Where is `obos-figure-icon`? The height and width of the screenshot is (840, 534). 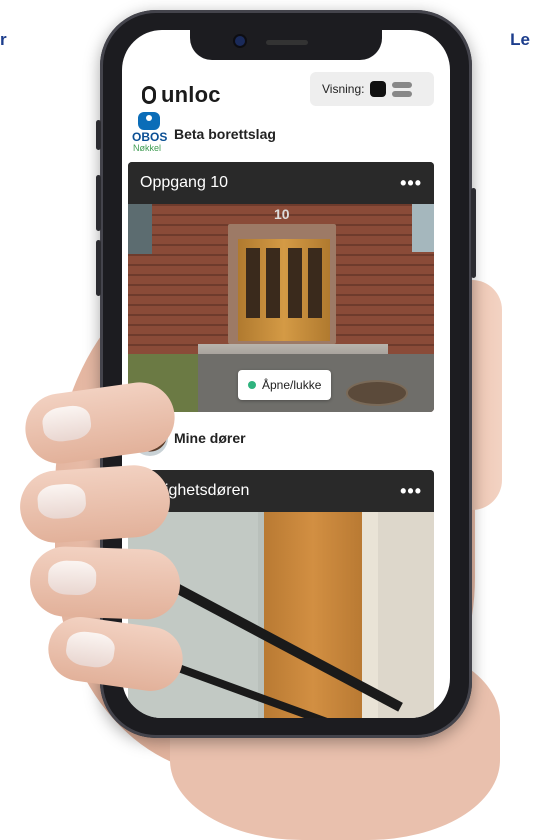 obos-figure-icon is located at coordinates (149, 121).